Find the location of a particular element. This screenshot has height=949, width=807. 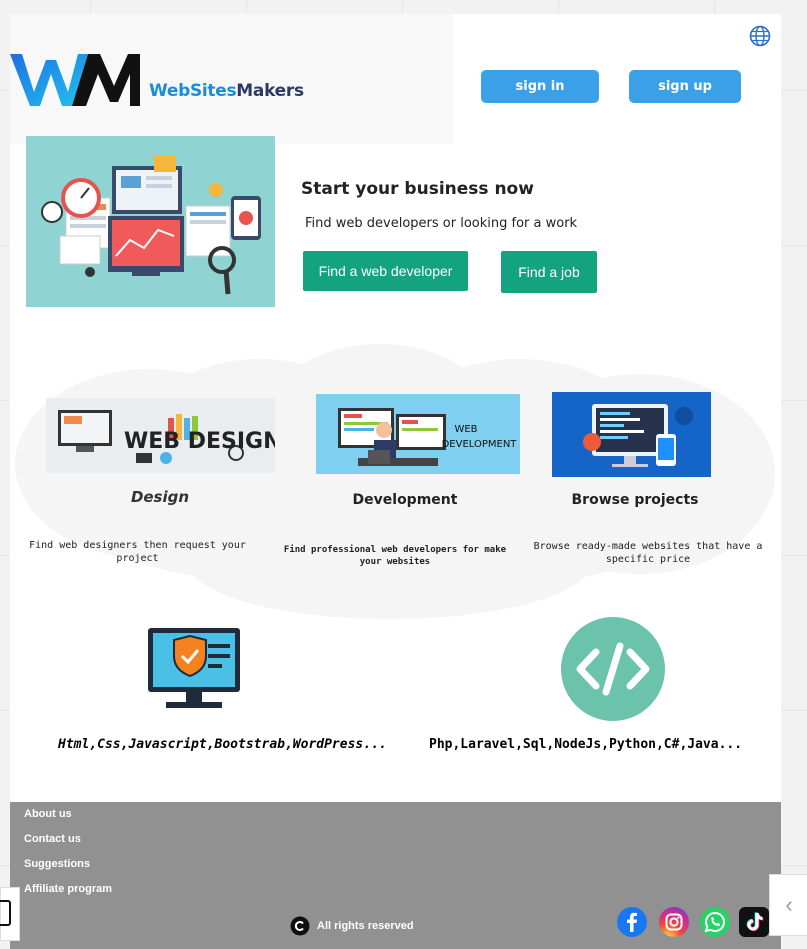

browse-desc-line1: Browse ready-made websites that have a is located at coordinates (648, 546).